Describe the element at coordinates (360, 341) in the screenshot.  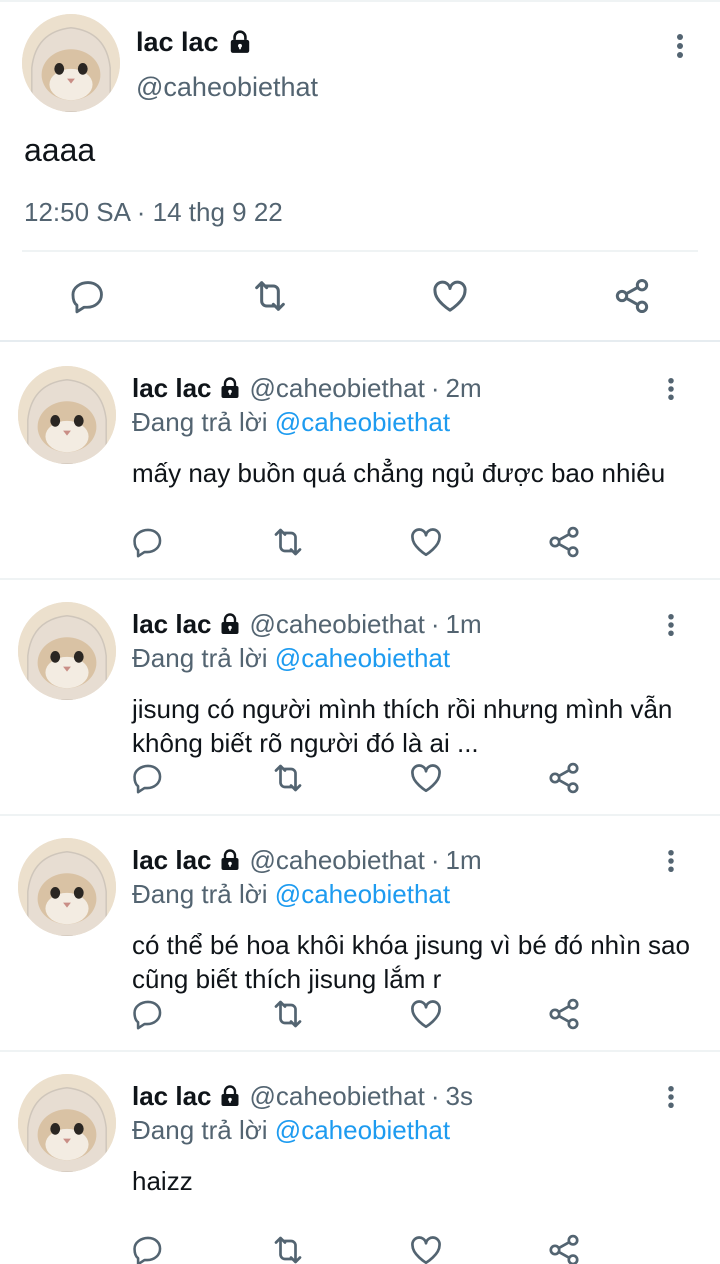
I see `section-divider` at that location.